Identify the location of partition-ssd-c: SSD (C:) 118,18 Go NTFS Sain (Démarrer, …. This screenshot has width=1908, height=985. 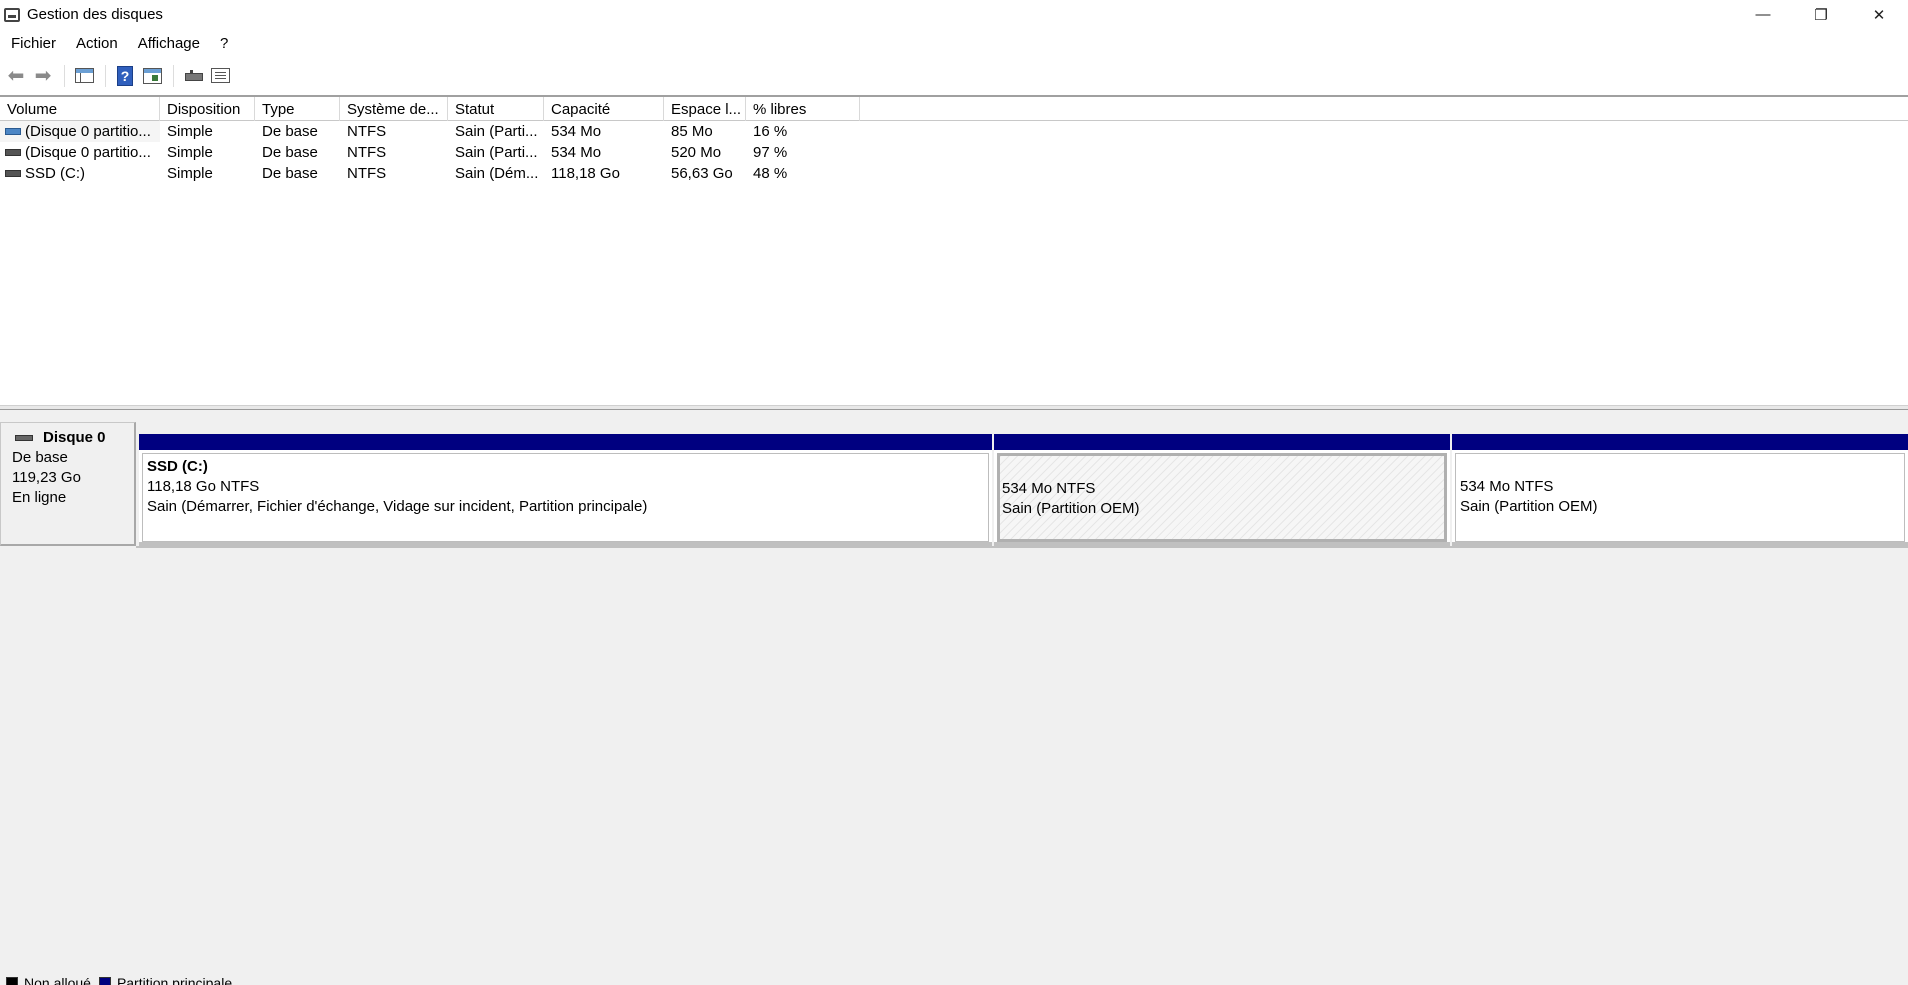
(565, 490).